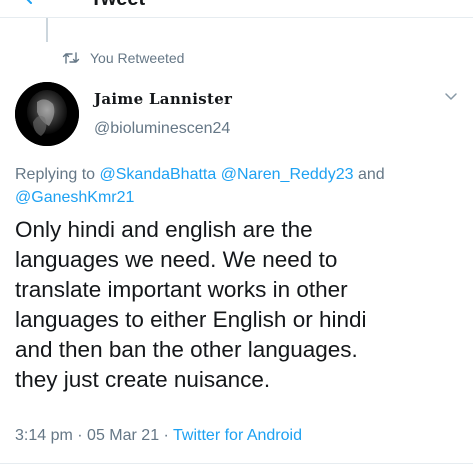  What do you see at coordinates (186, 349) in the screenshot?
I see `tweet-text-line: and then ban the other languages.` at bounding box center [186, 349].